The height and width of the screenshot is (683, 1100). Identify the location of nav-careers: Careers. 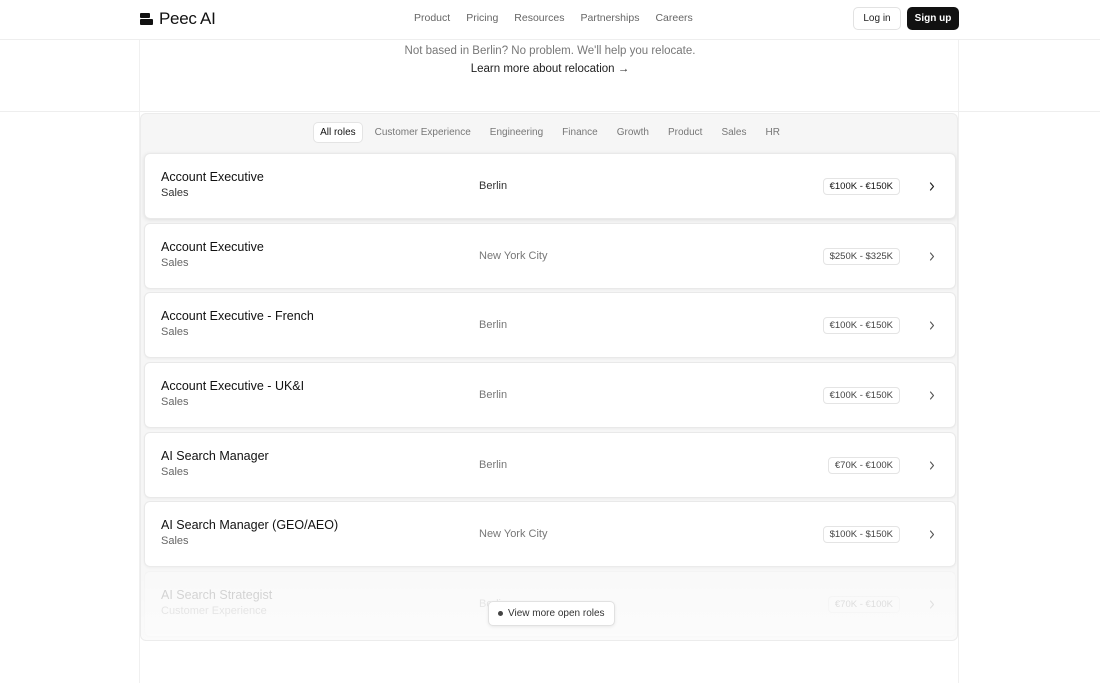
(673, 18).